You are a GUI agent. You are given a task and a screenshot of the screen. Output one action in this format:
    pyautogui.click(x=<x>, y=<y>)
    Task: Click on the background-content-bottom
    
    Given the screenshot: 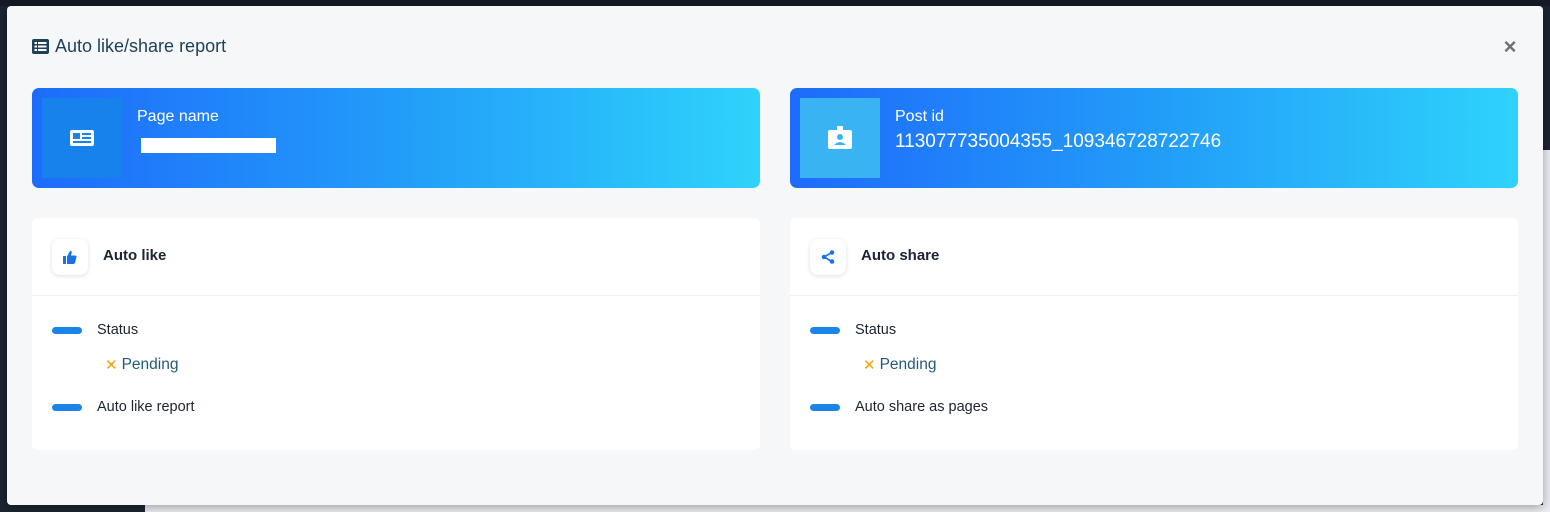 What is the action you would take?
    pyautogui.click(x=847, y=508)
    